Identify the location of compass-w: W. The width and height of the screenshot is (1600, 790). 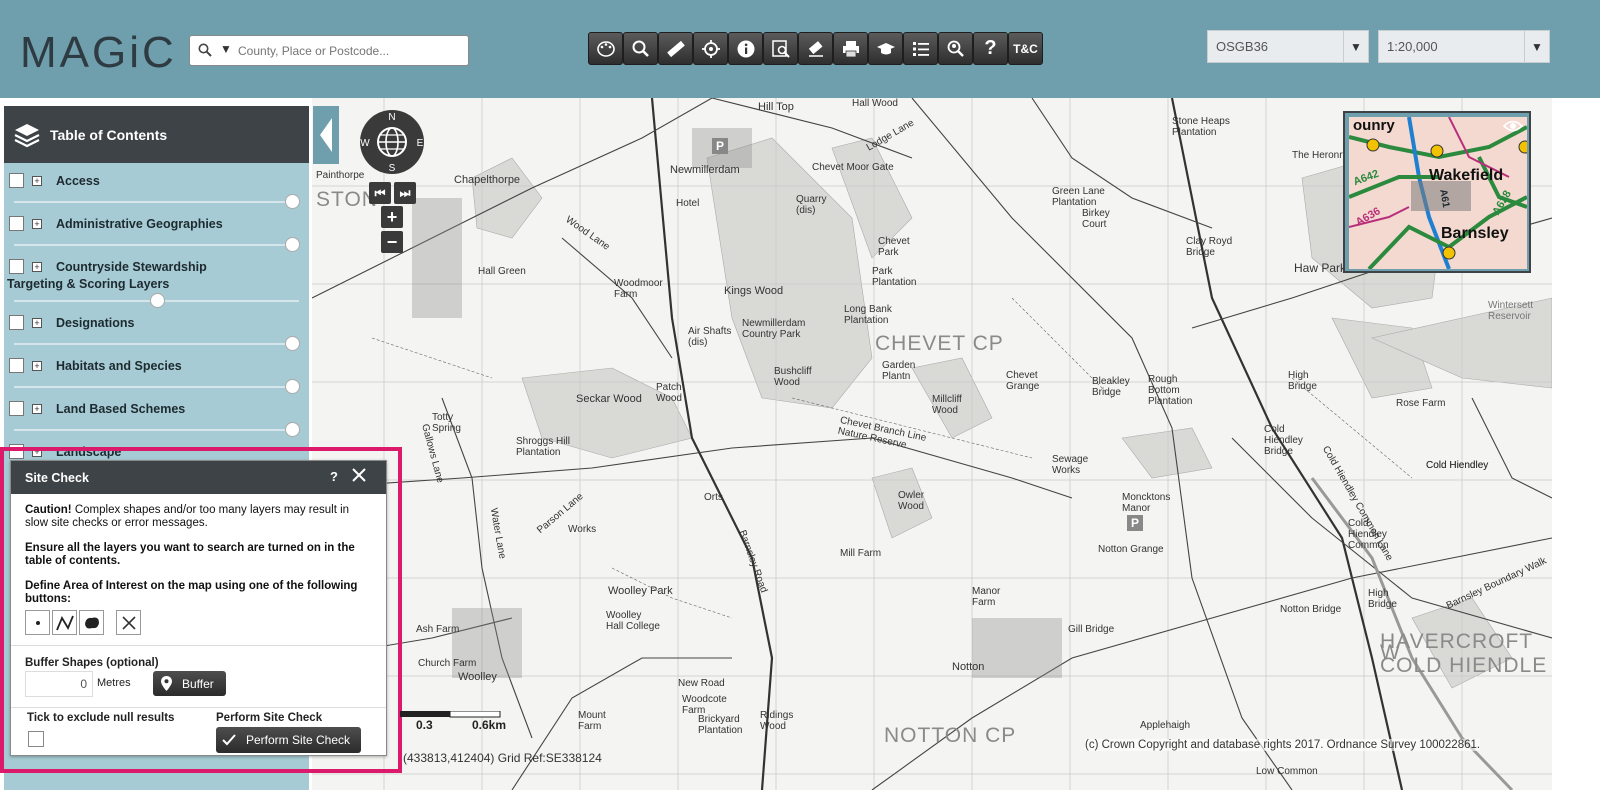
(365, 143).